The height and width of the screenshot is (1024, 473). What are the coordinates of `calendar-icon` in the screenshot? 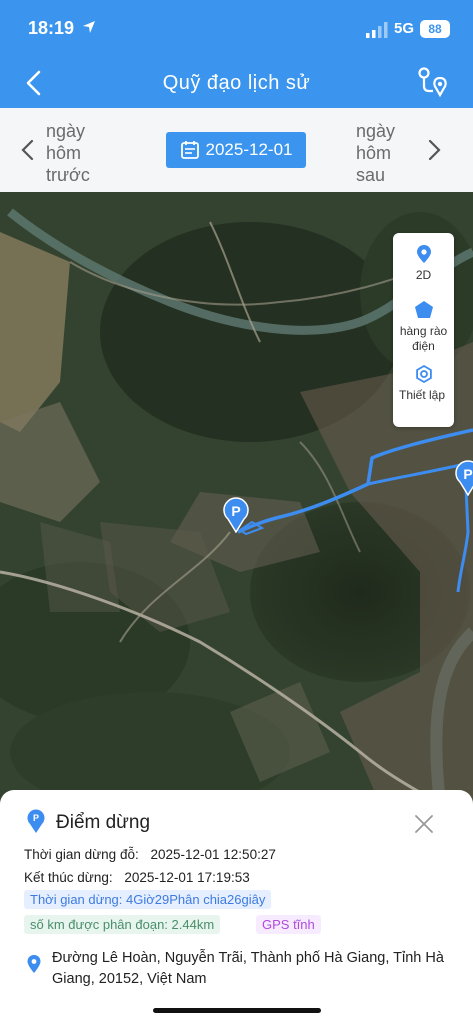 It's located at (189, 150).